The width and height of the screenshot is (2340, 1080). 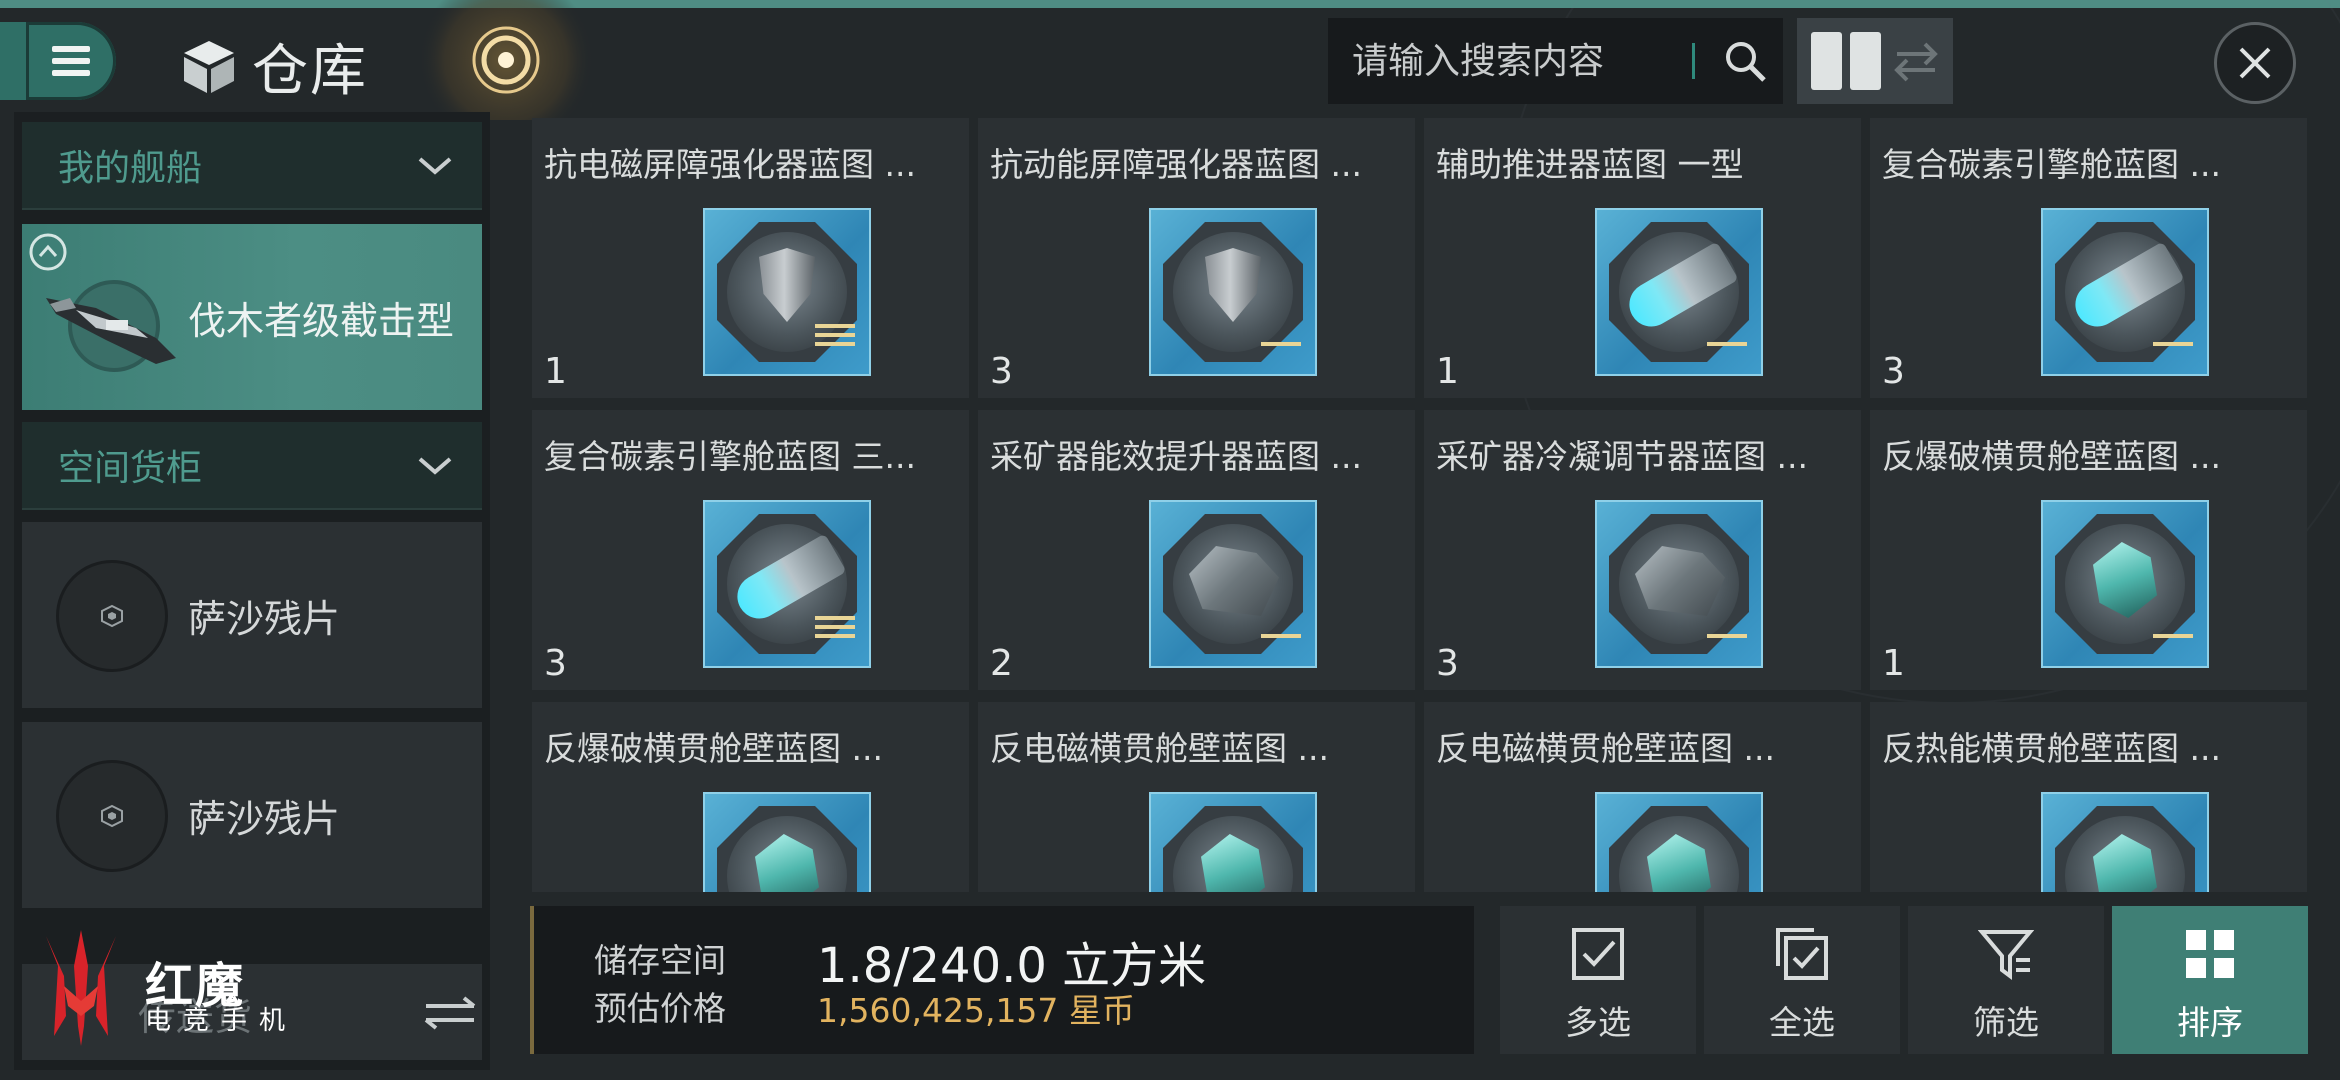 I want to click on item-card: 抗电磁屏障强化器蓝图 ... 1, so click(x=750, y=258).